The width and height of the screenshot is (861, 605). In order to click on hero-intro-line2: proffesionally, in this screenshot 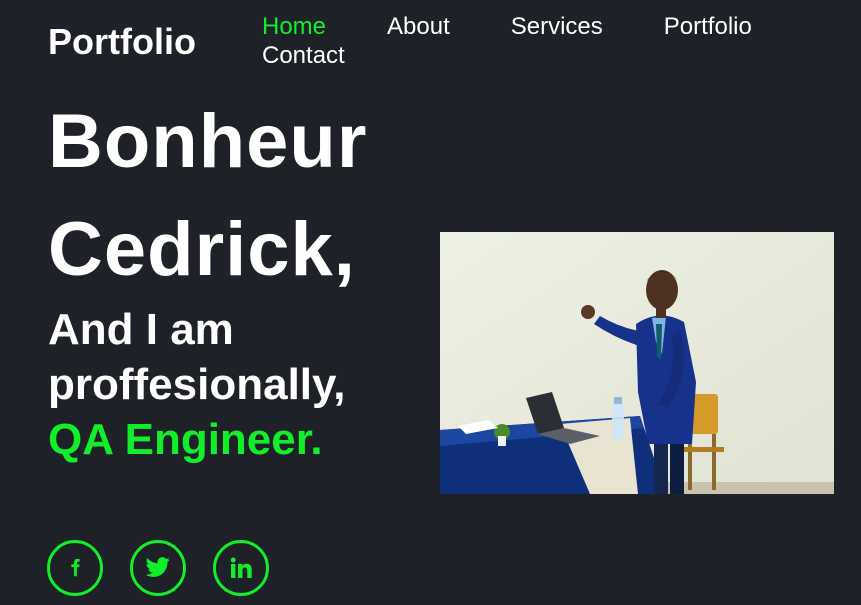, I will do `click(197, 384)`.